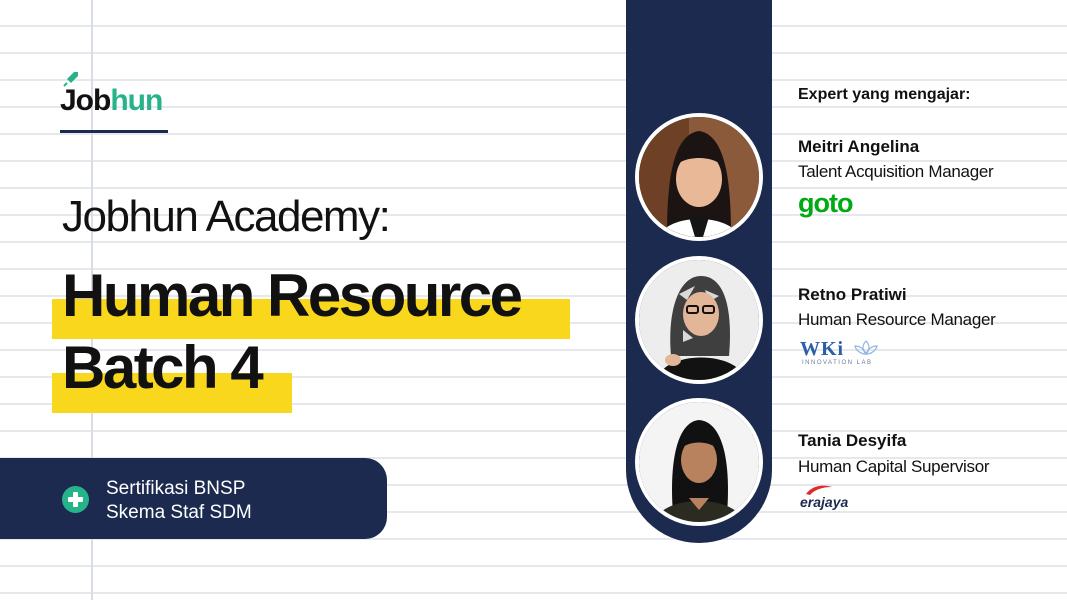 The width and height of the screenshot is (1067, 600). I want to click on batch-title: Batch 4, so click(163, 367).